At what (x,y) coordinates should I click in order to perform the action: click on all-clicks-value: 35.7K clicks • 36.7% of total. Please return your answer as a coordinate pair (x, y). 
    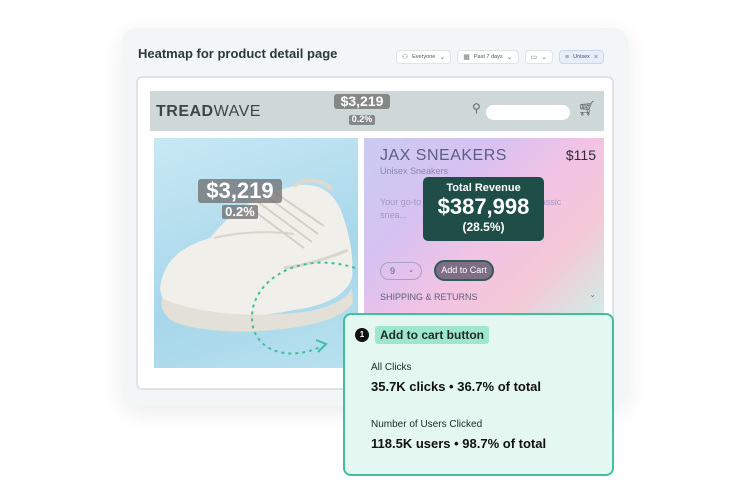
    Looking at the image, I should click on (456, 386).